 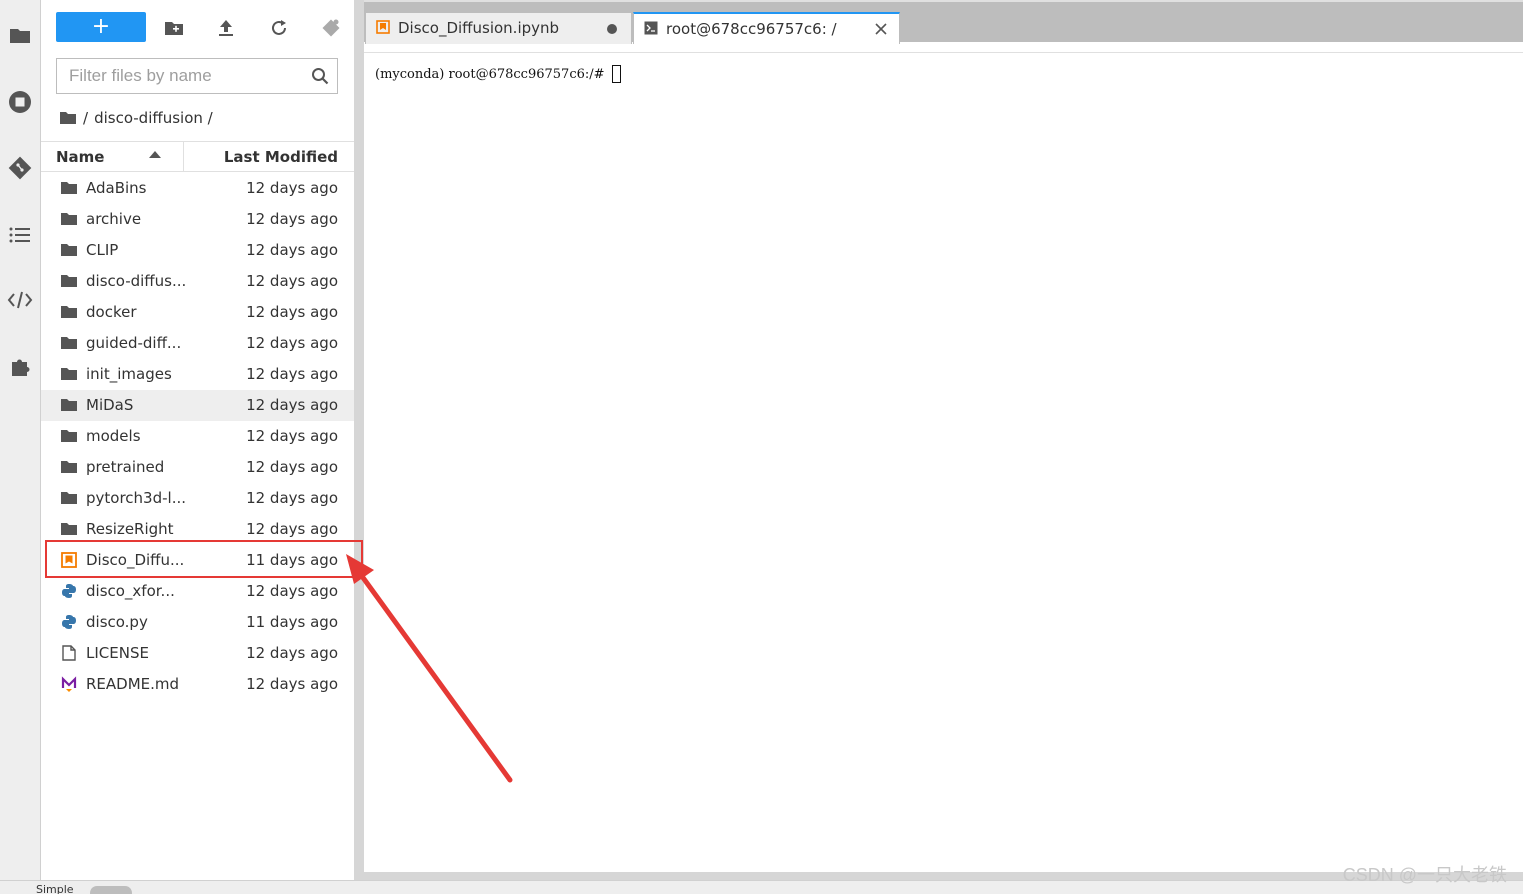 I want to click on code-icon, so click(x=20, y=300).